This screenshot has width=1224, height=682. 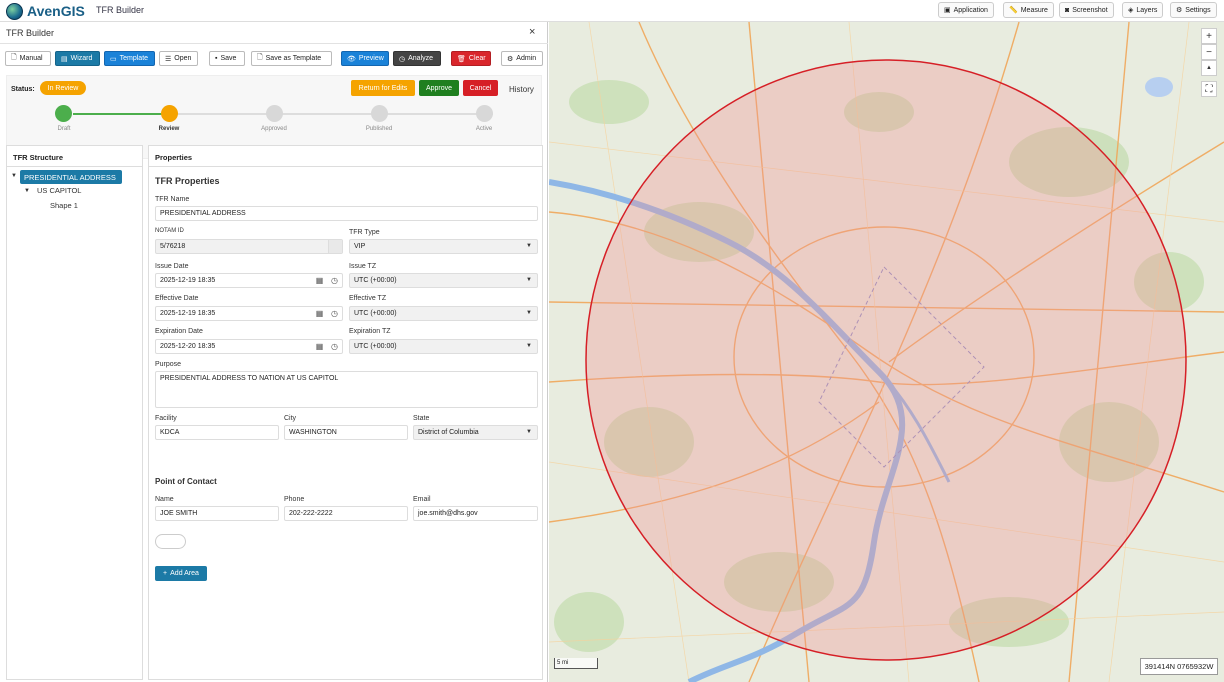 I want to click on tfr-name-label: TFR Name, so click(x=172, y=199).